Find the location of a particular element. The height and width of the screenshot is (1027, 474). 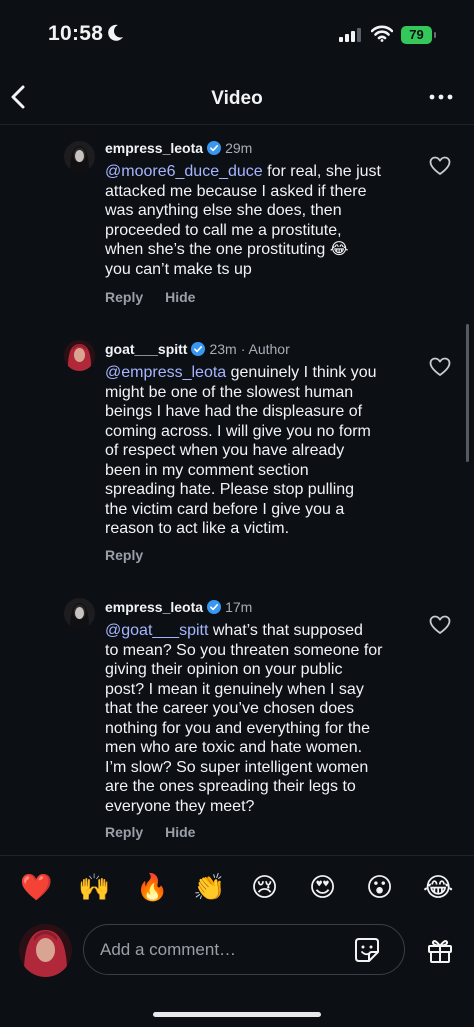

scrollbar is located at coordinates (467, 393).